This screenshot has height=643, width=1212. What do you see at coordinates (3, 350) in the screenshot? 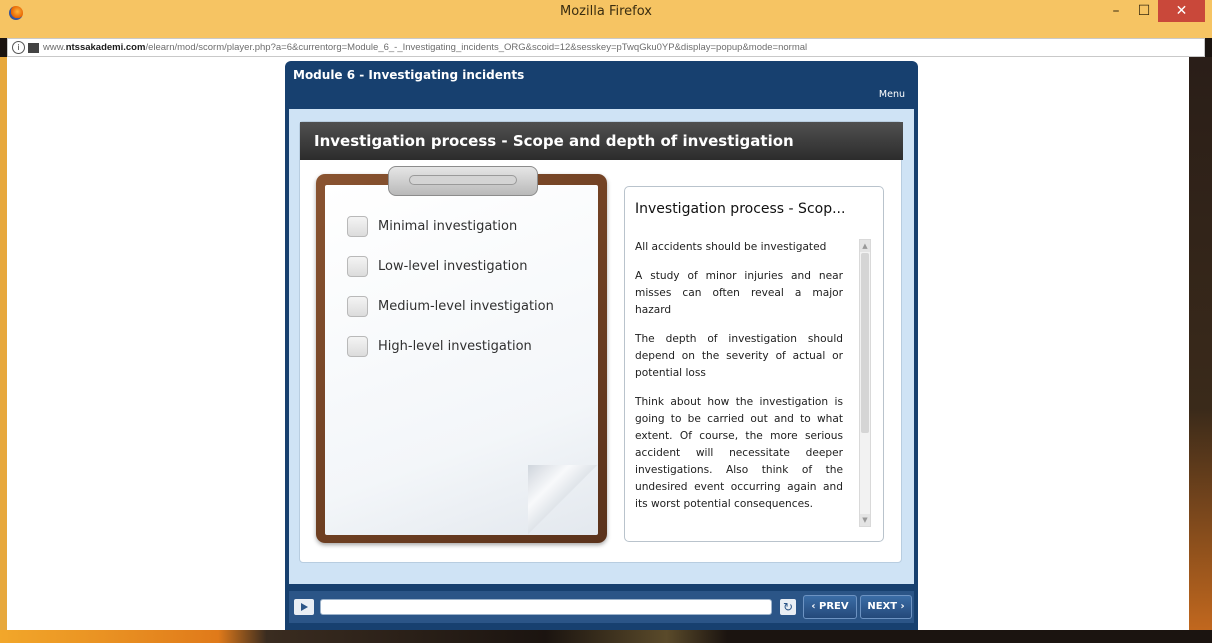
I see `desktop-background-left` at bounding box center [3, 350].